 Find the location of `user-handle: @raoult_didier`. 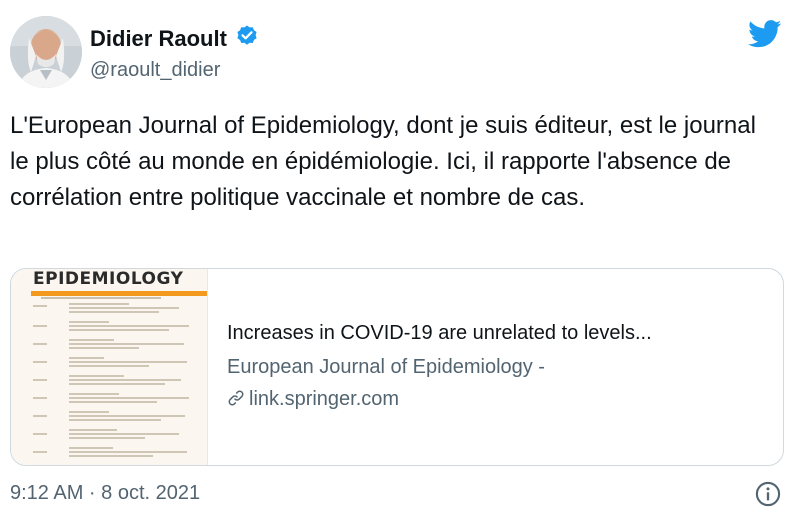

user-handle: @raoult_didier is located at coordinates (174, 70).